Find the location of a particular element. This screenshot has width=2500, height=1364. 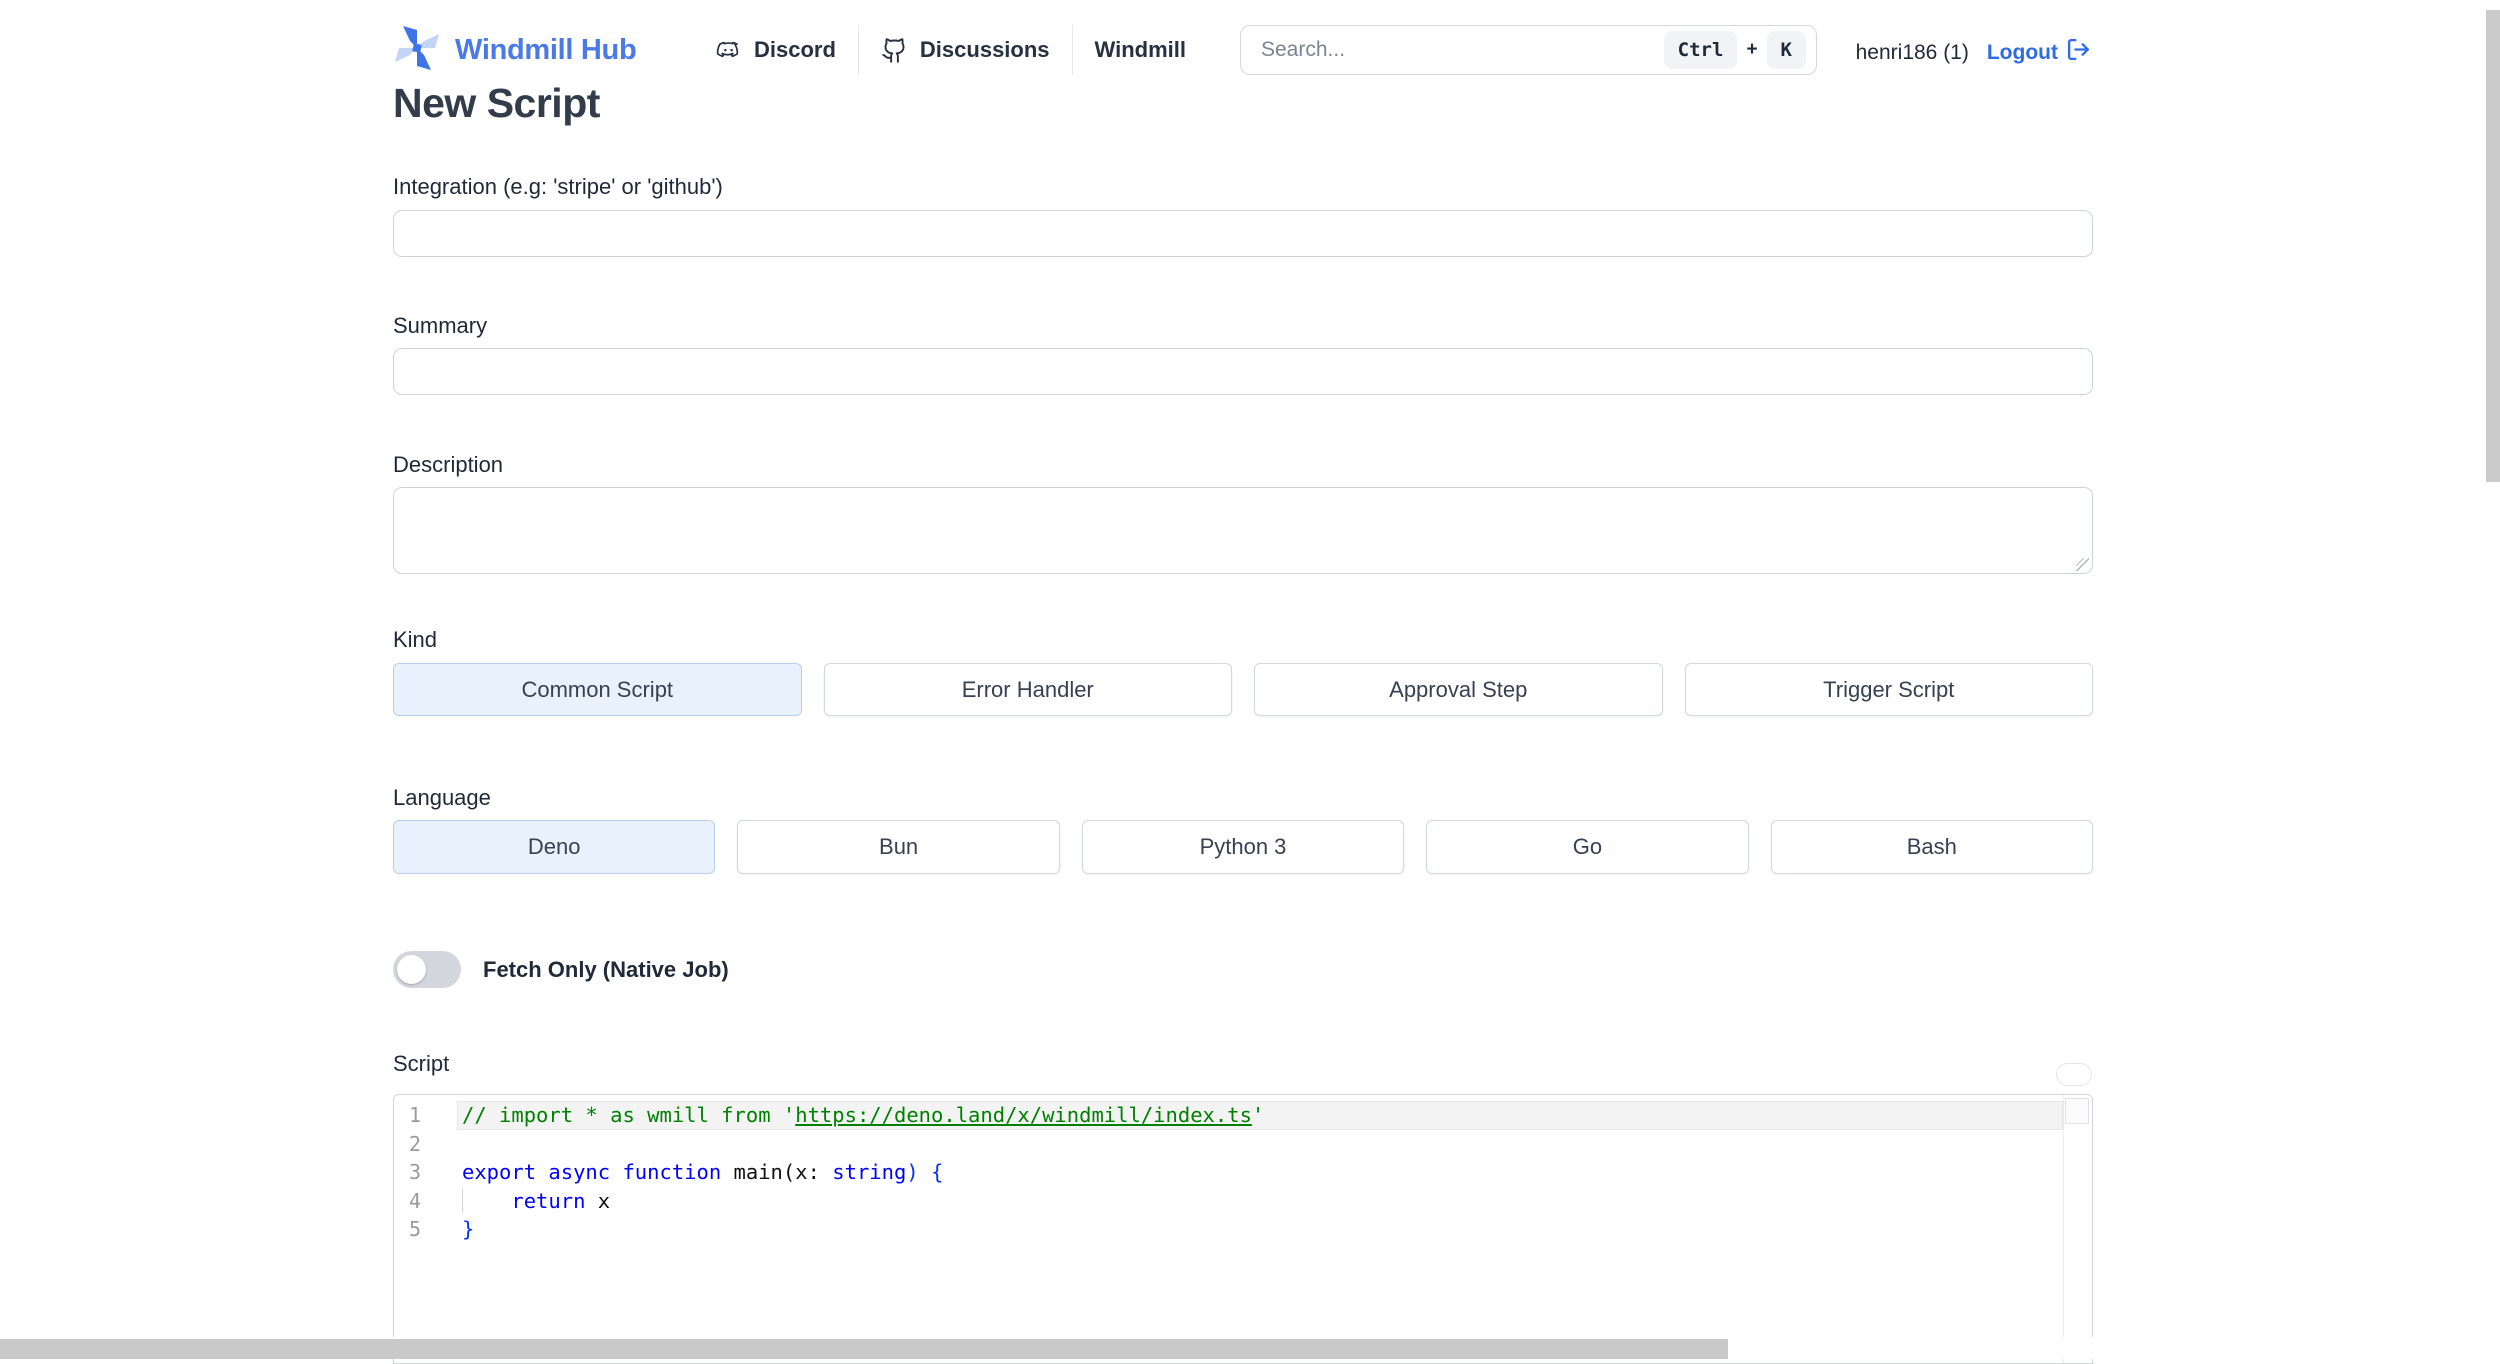

nav-item-label: Discord is located at coordinates (795, 49).